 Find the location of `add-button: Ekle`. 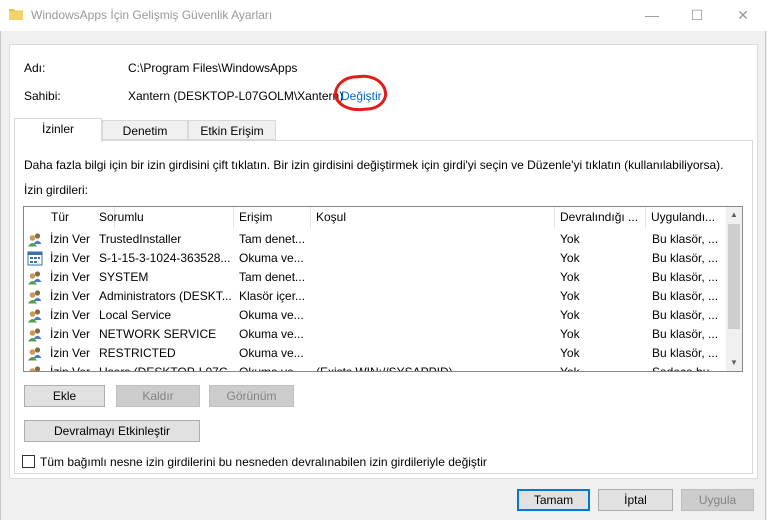

add-button: Ekle is located at coordinates (64, 396).